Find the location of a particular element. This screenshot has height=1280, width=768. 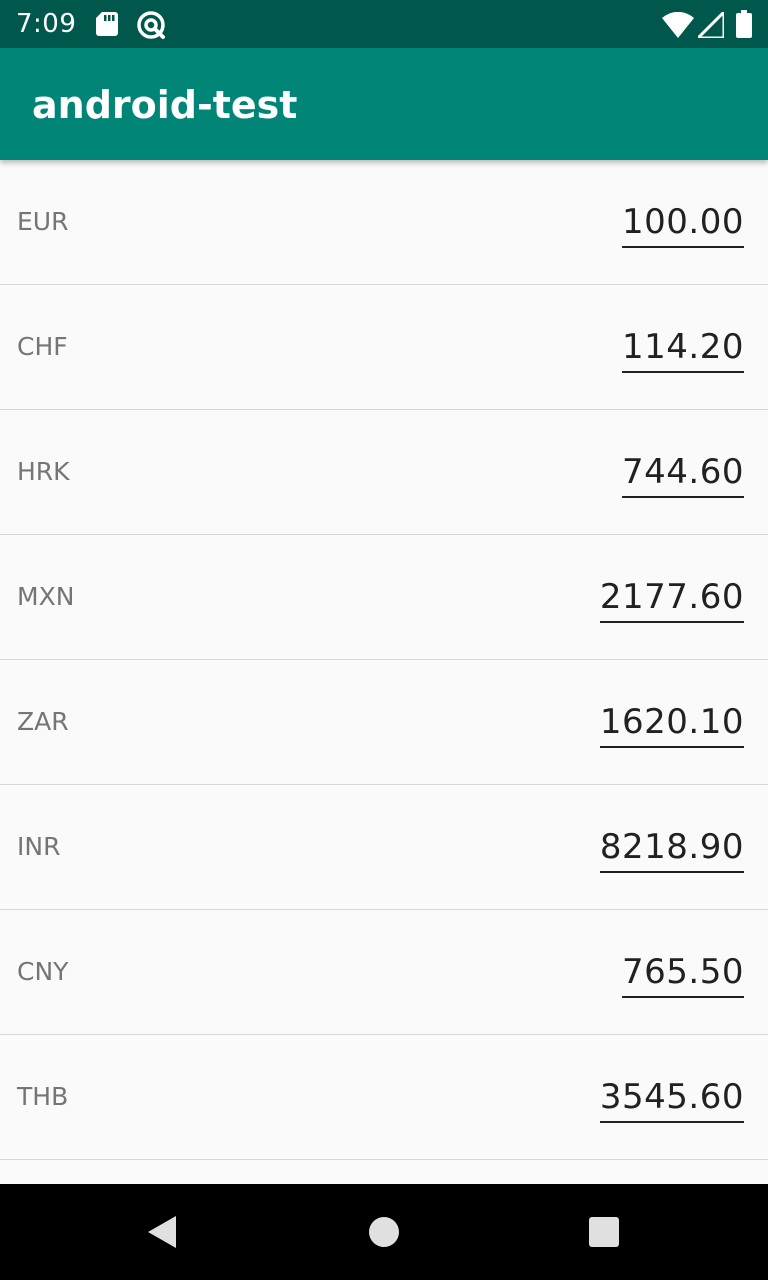

wifi-icon is located at coordinates (678, 25).